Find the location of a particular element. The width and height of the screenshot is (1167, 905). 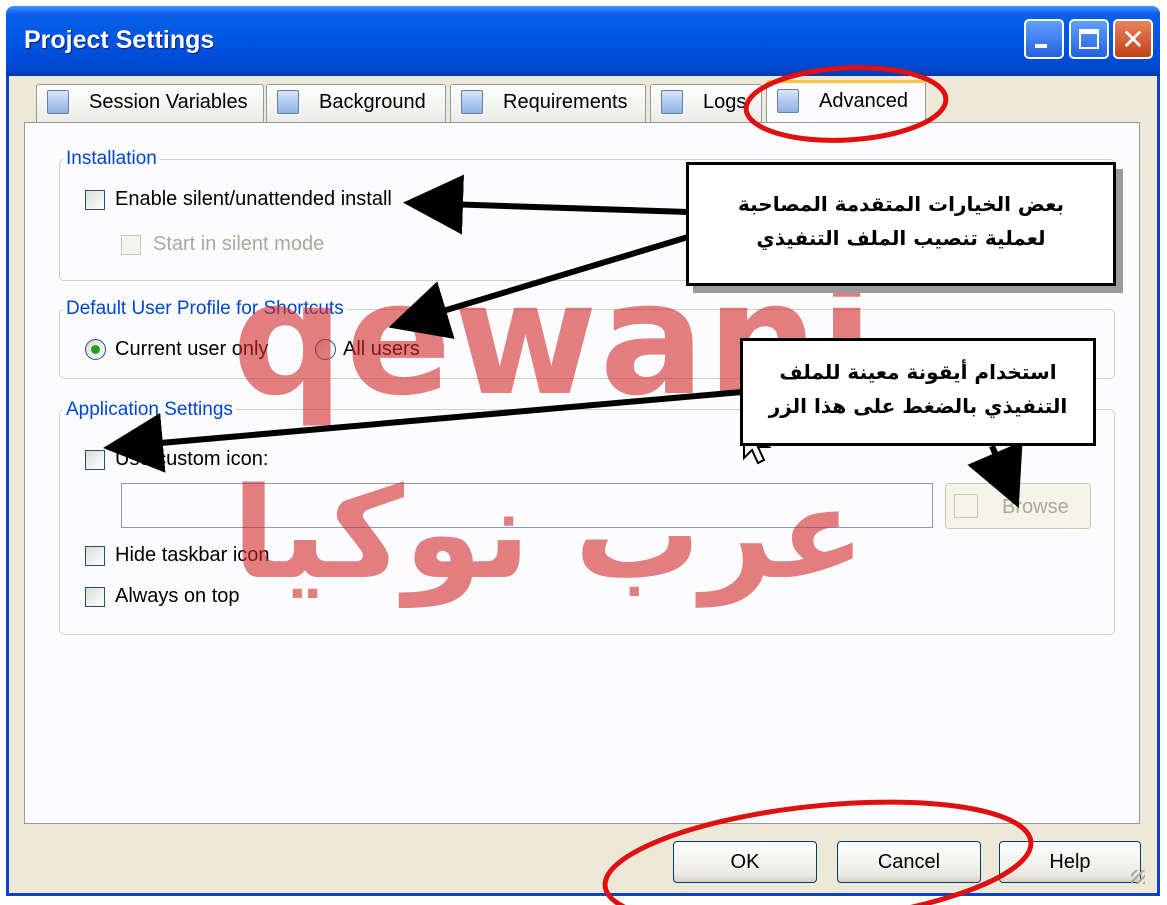

silent-mode-label: Start in silent mode is located at coordinates (239, 244).